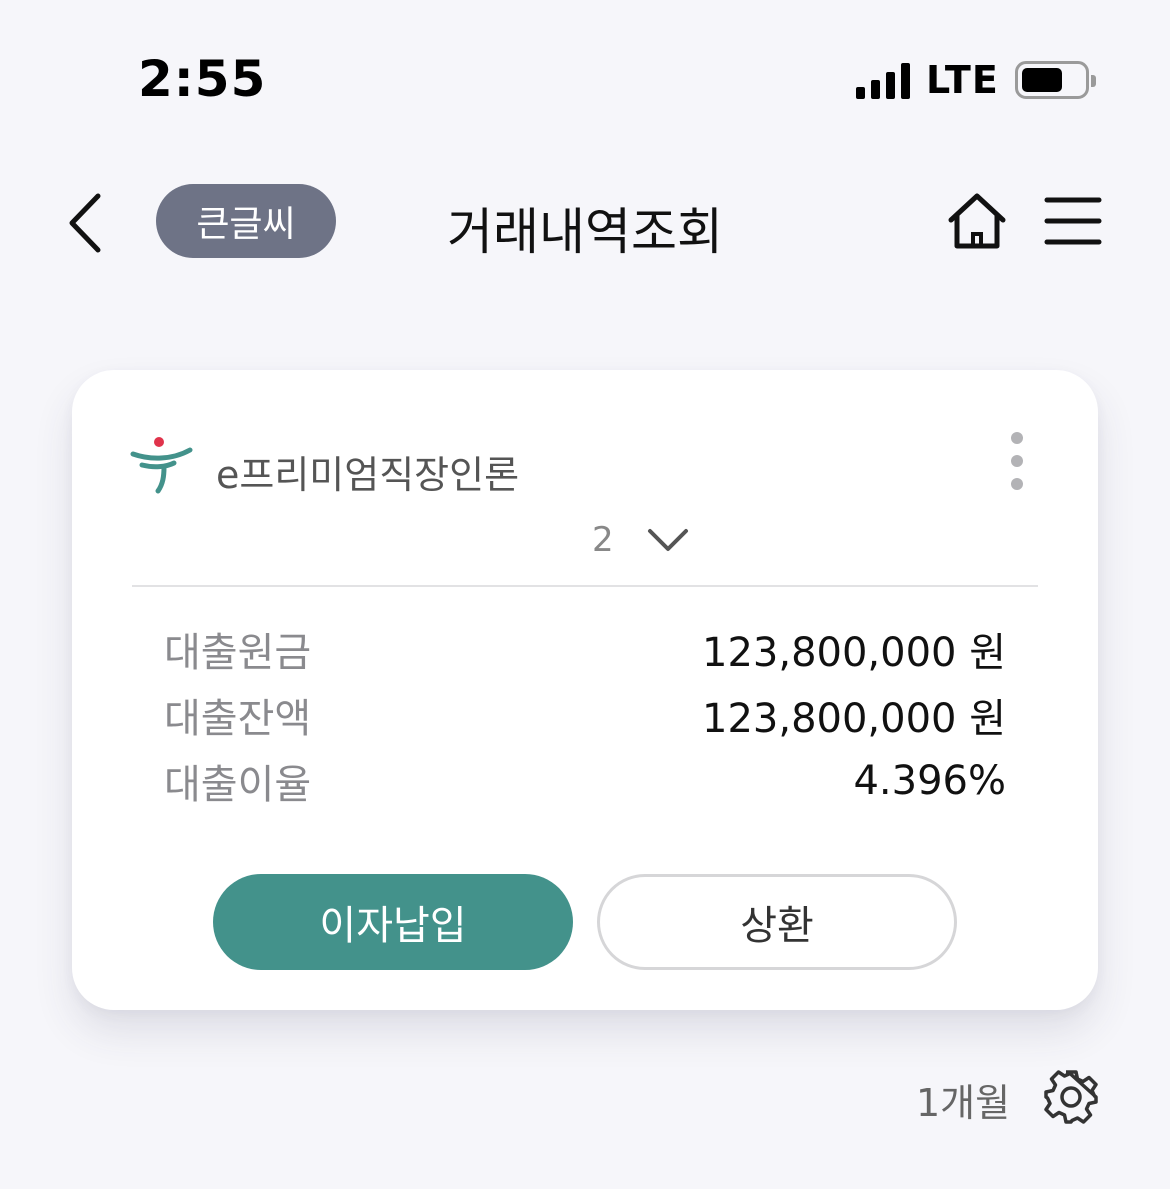 This screenshot has height=1189, width=1170. I want to click on status-time: 2:55, so click(202, 79).